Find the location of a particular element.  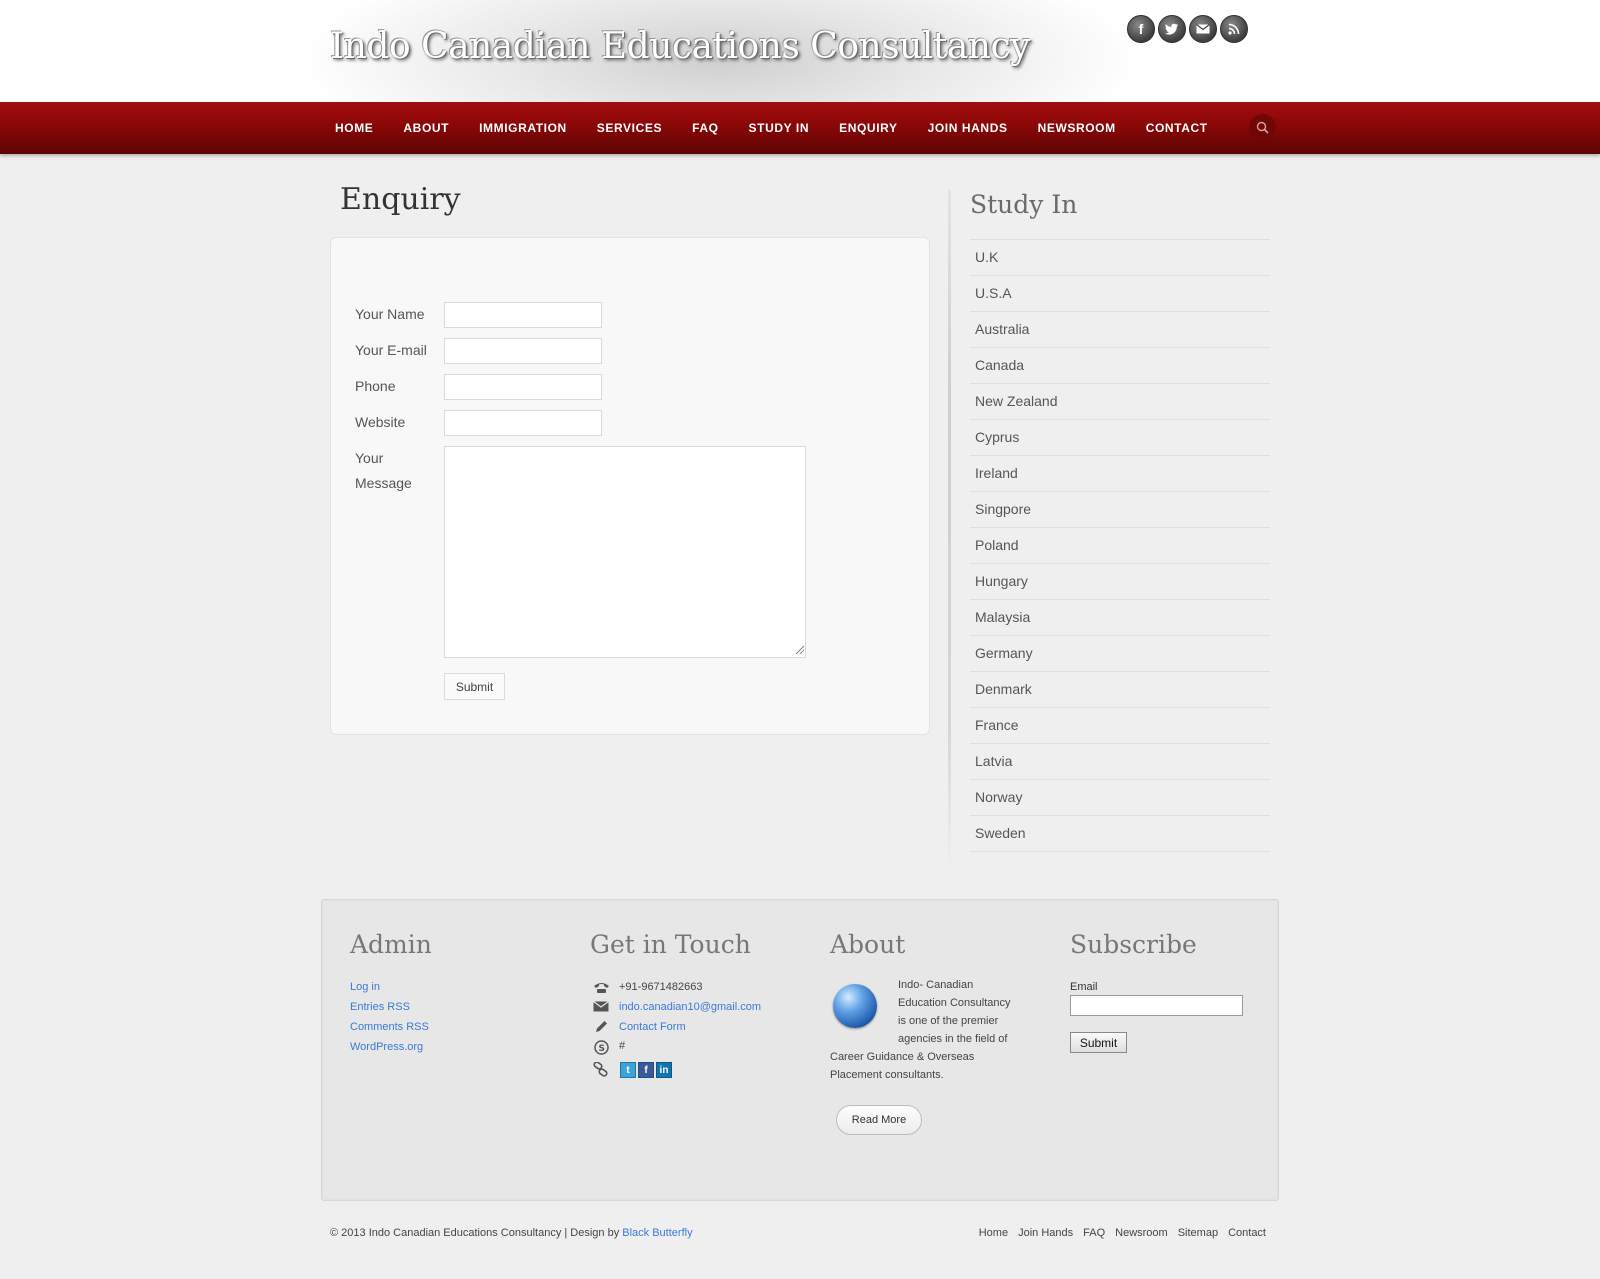

designer-link: Black Butterfly is located at coordinates (657, 1233).